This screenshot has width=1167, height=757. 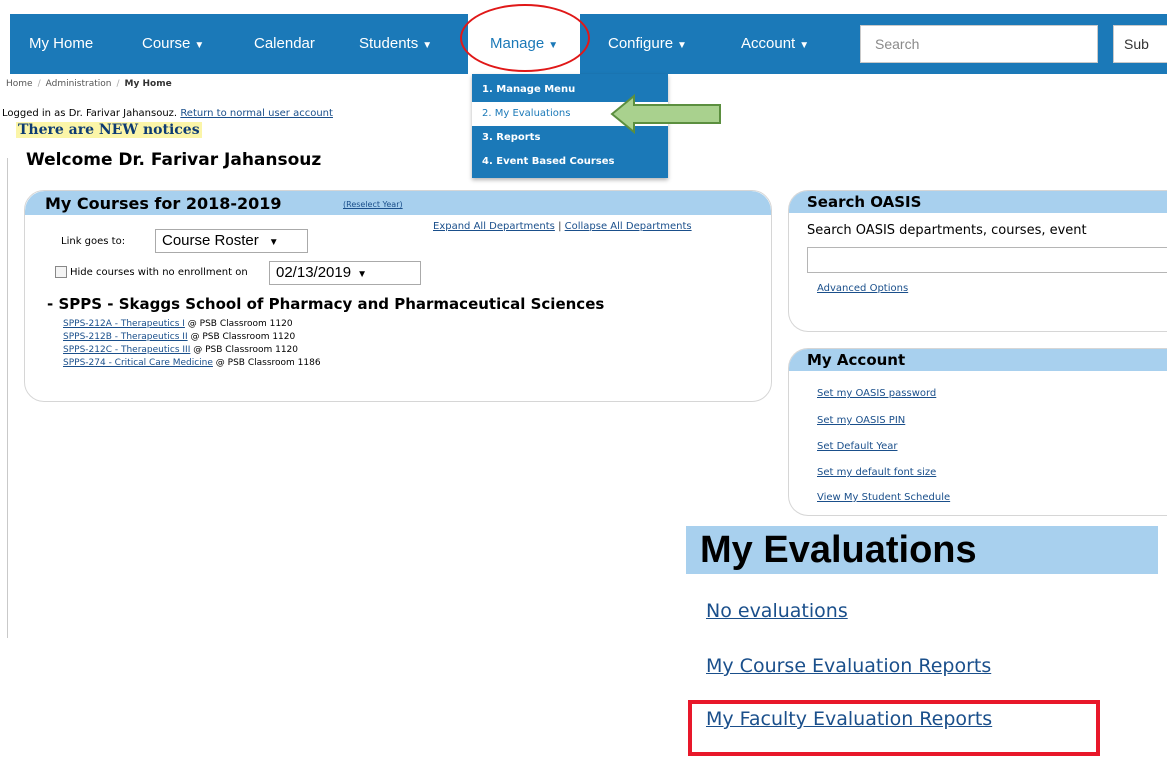 What do you see at coordinates (856, 360) in the screenshot?
I see `my-account-title: My Account` at bounding box center [856, 360].